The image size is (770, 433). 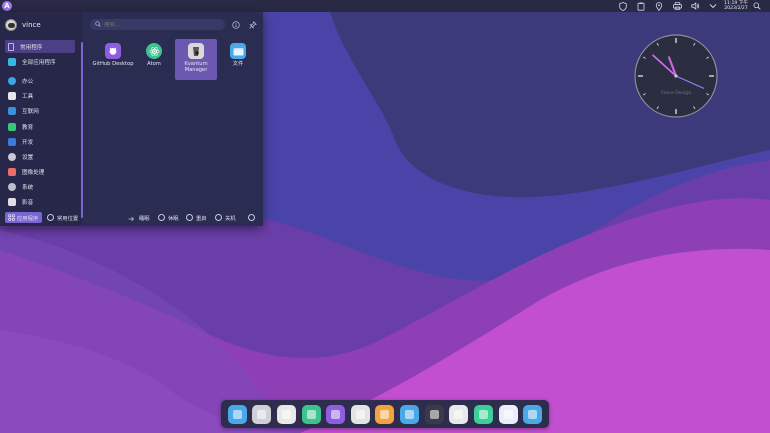 I want to click on tab-label: 常用位置, so click(x=68, y=218).